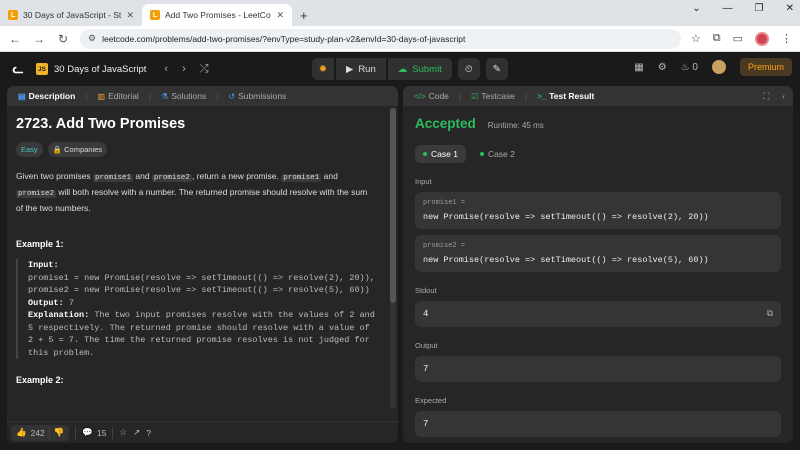 Image resolution: width=800 pixels, height=450 pixels. What do you see at coordinates (123, 432) in the screenshot?
I see `star-icon: ☆` at bounding box center [123, 432].